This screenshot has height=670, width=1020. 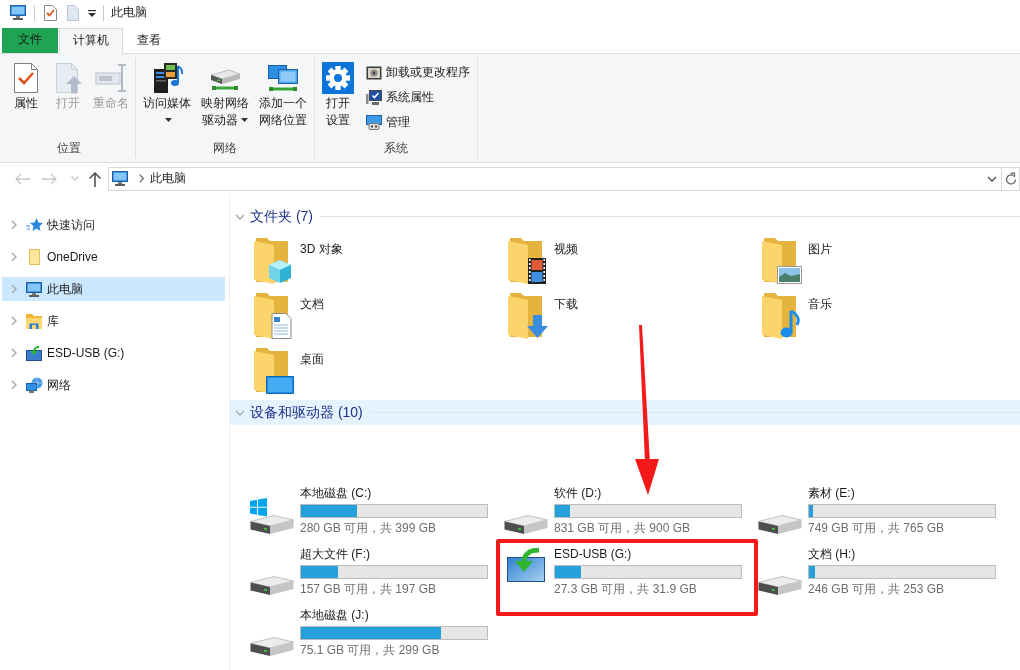 I want to click on nav-item: 此电脑, so click(x=113, y=289).